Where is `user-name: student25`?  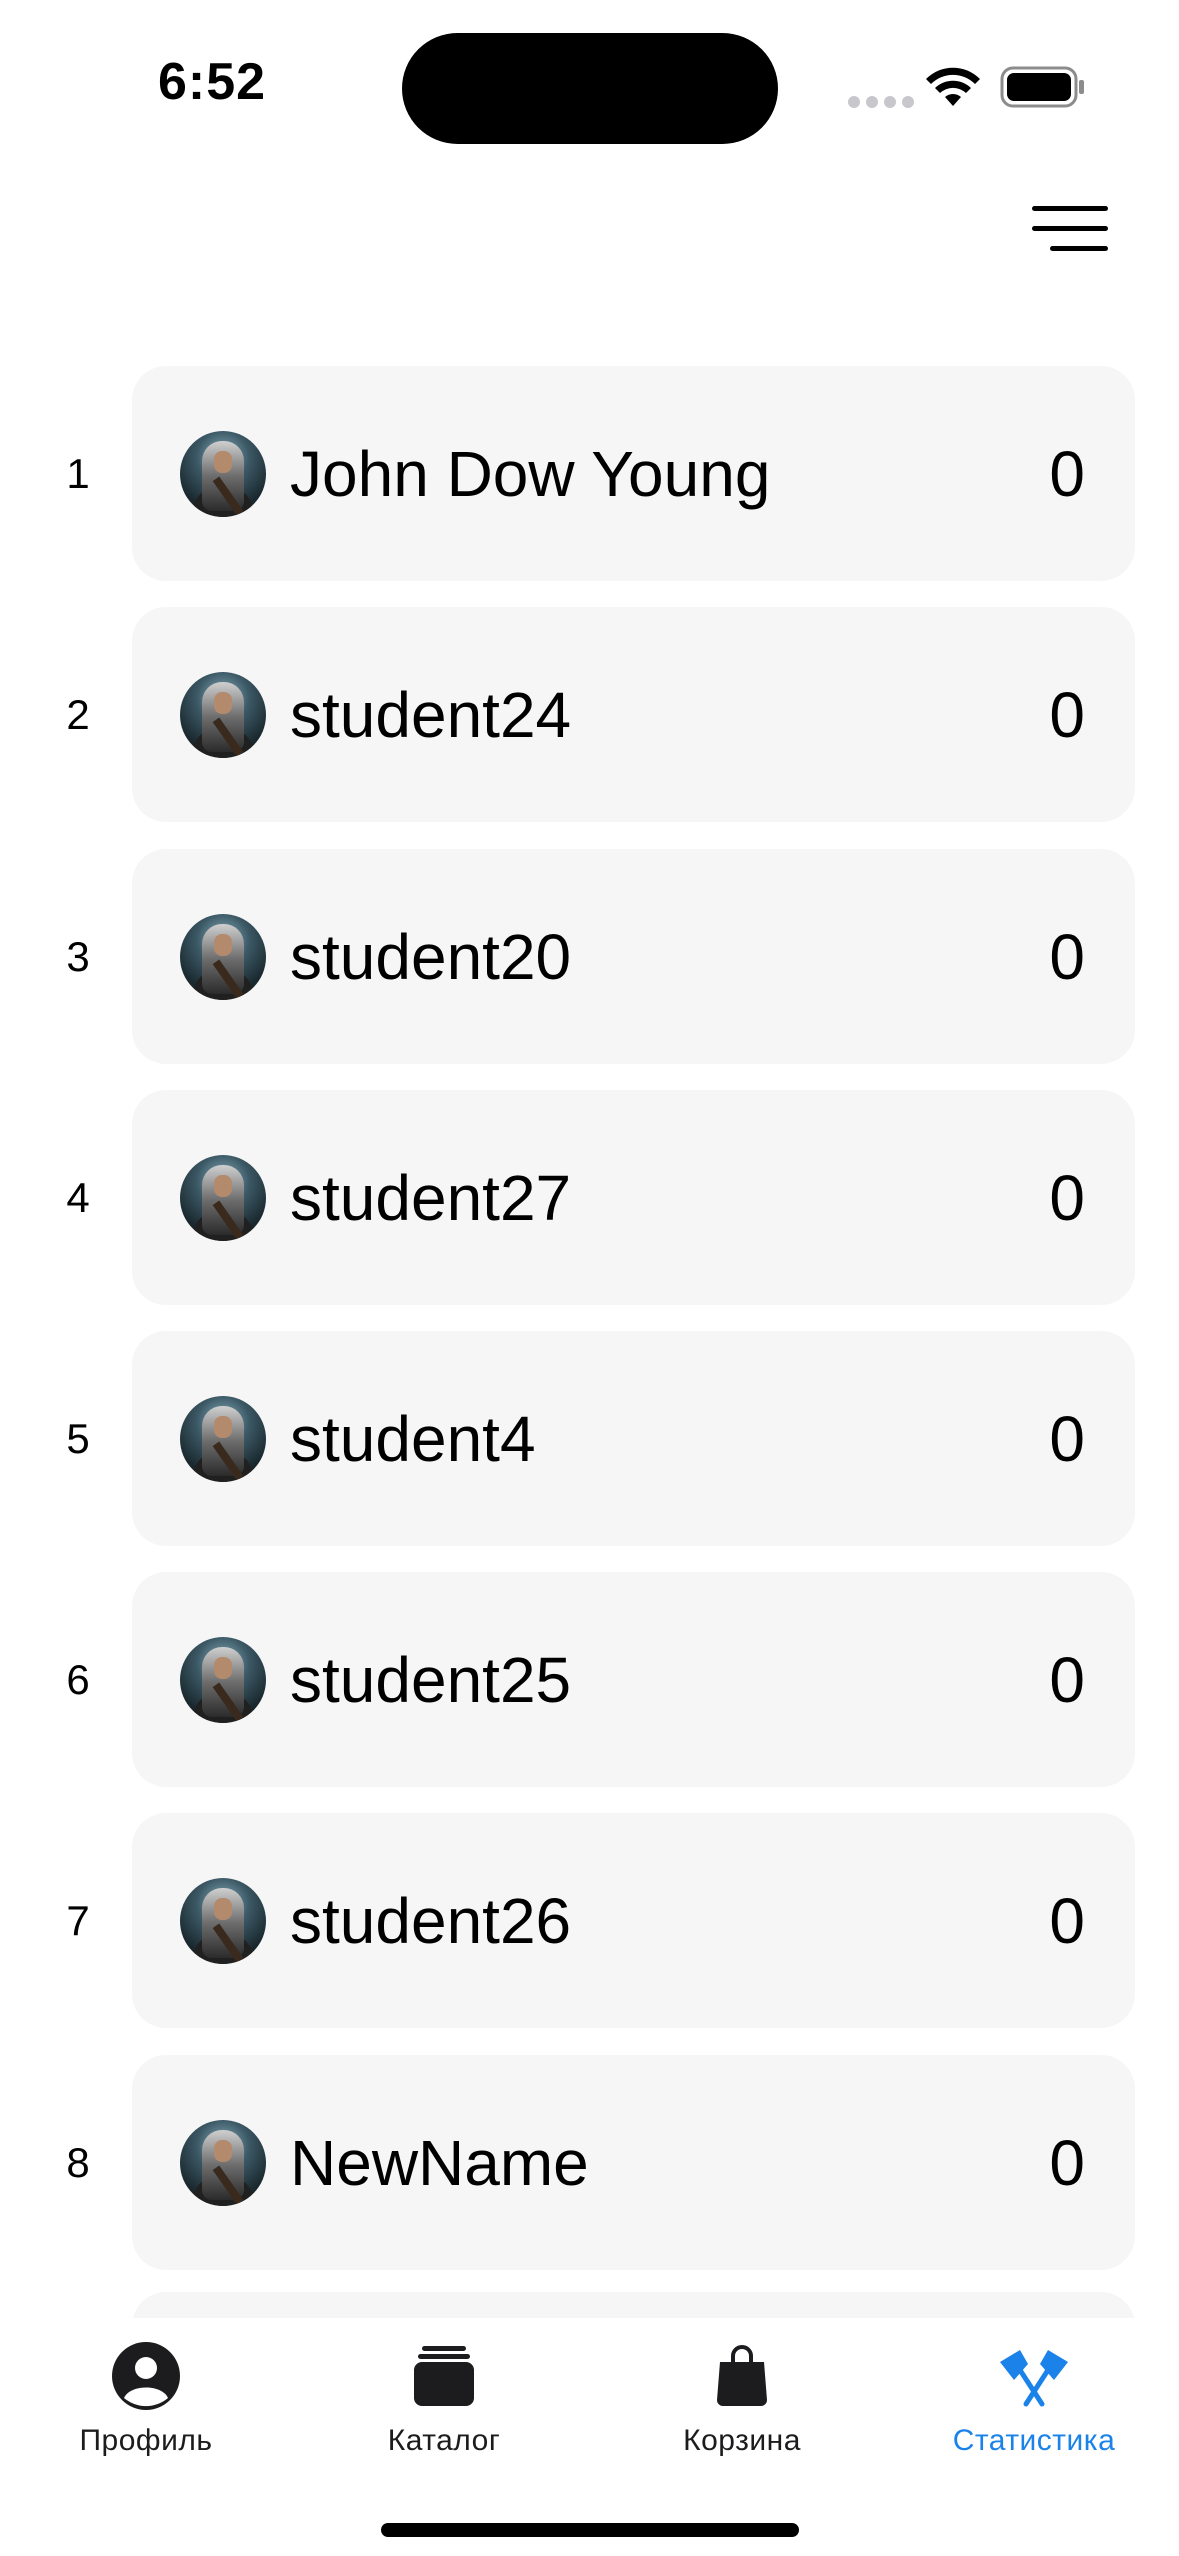 user-name: student25 is located at coordinates (431, 1679).